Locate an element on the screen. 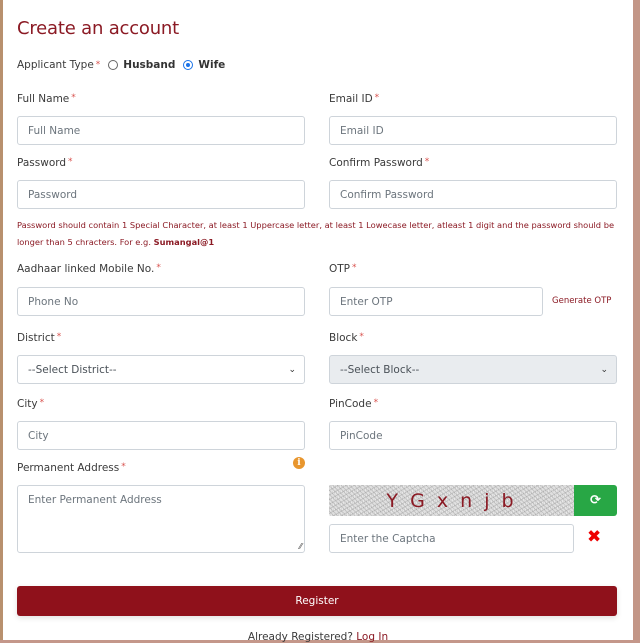 This screenshot has height=643, width=640. district-select: --Select District-- ⌄ is located at coordinates (161, 369).